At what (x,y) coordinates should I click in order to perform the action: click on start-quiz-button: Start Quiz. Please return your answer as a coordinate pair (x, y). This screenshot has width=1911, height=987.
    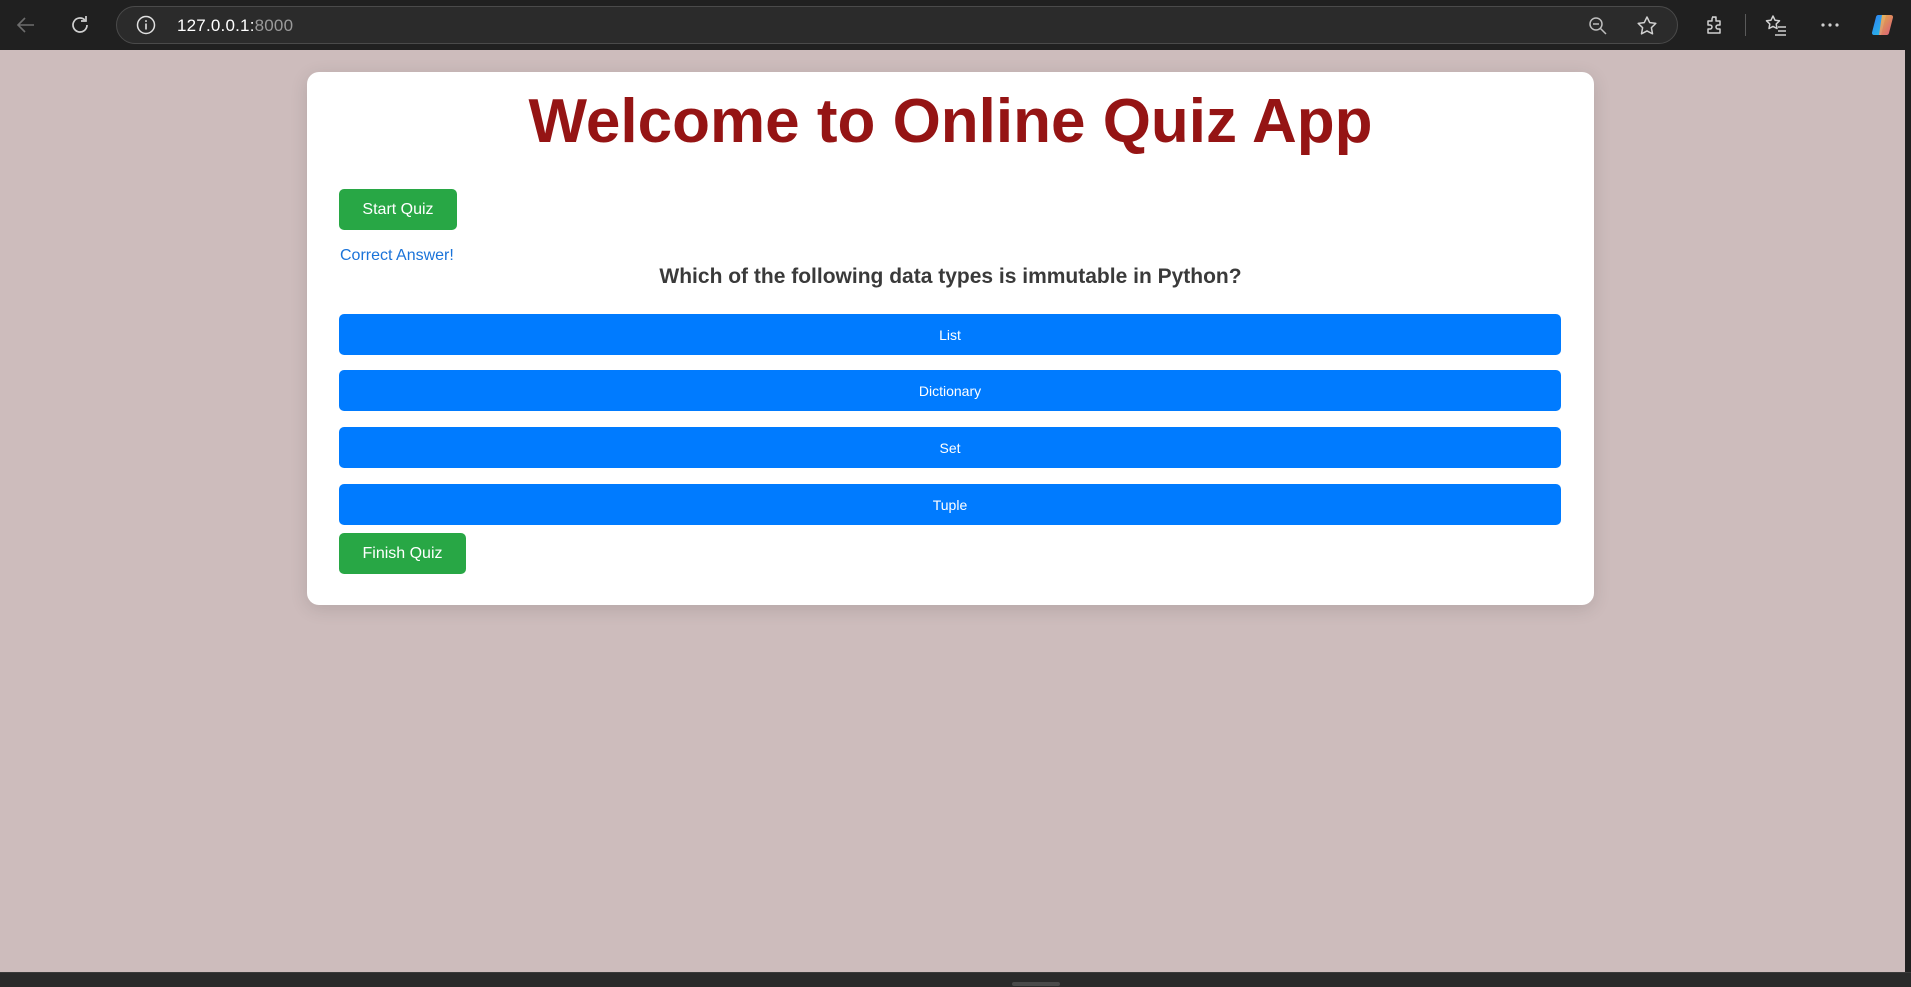
    Looking at the image, I should click on (398, 209).